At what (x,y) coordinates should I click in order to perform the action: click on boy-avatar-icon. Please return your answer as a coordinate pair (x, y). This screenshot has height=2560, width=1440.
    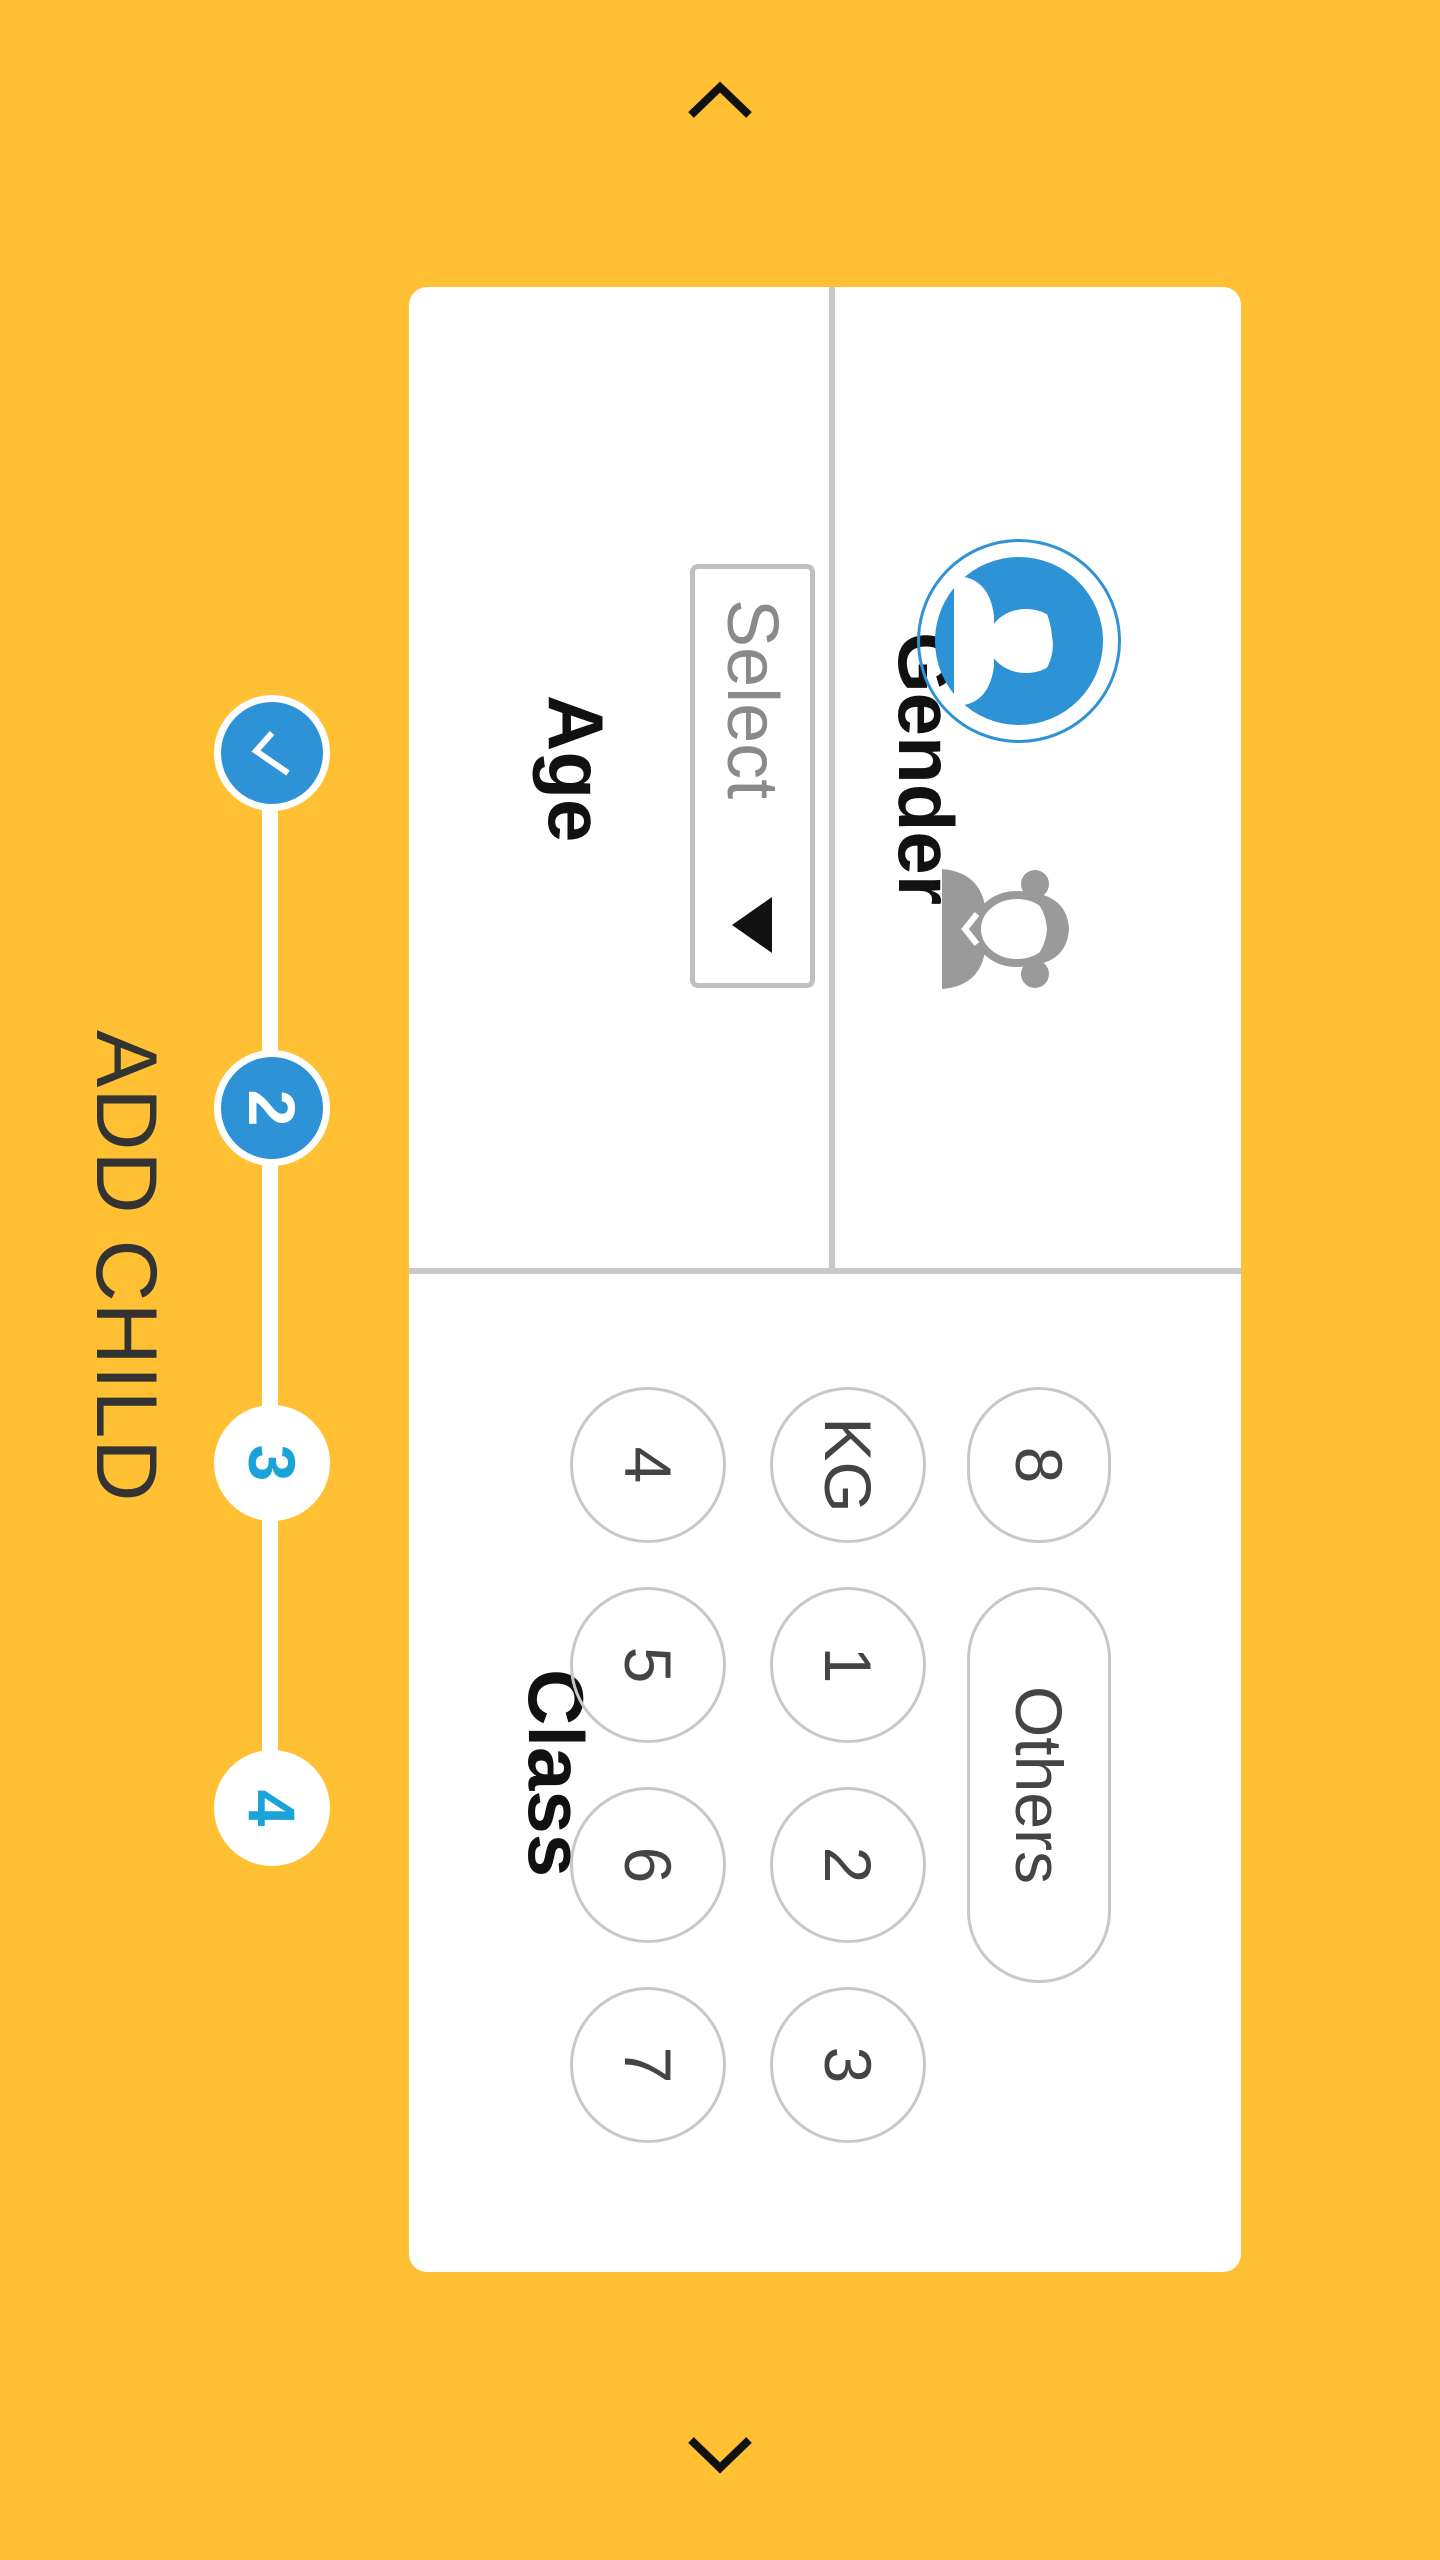
    Looking at the image, I should click on (1019, 641).